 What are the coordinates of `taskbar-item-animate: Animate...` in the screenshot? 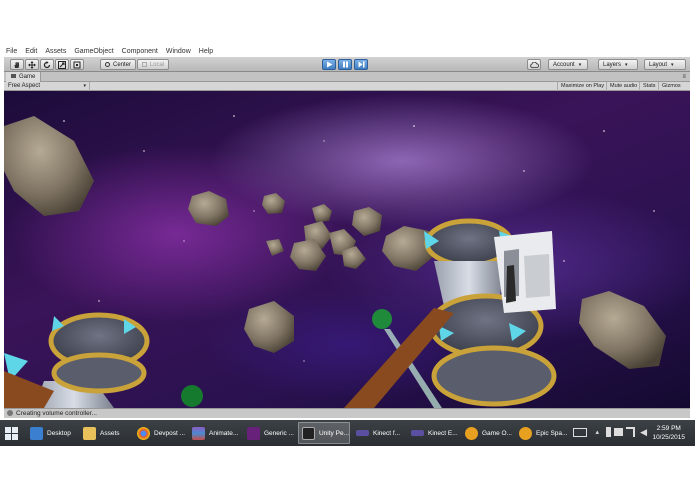 It's located at (215, 433).